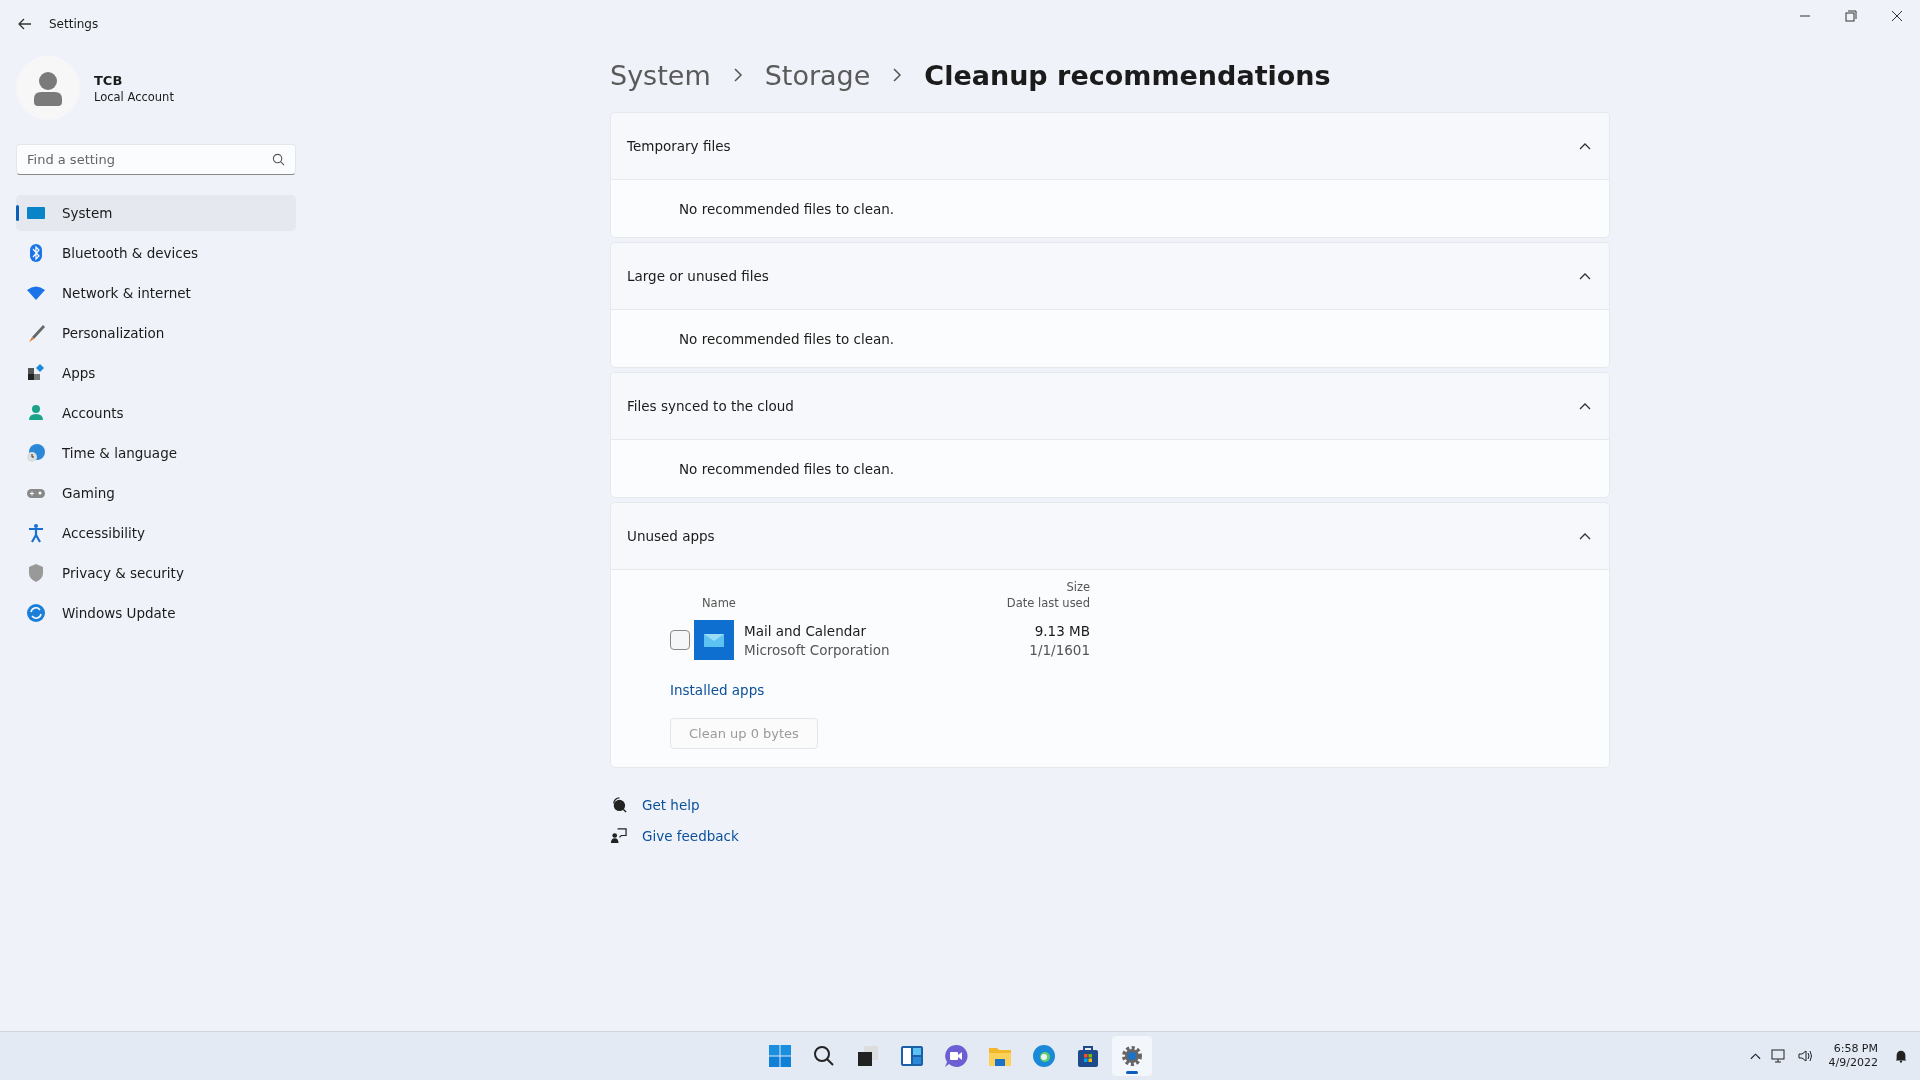  What do you see at coordinates (36, 533) in the screenshot?
I see `accessibility-icon` at bounding box center [36, 533].